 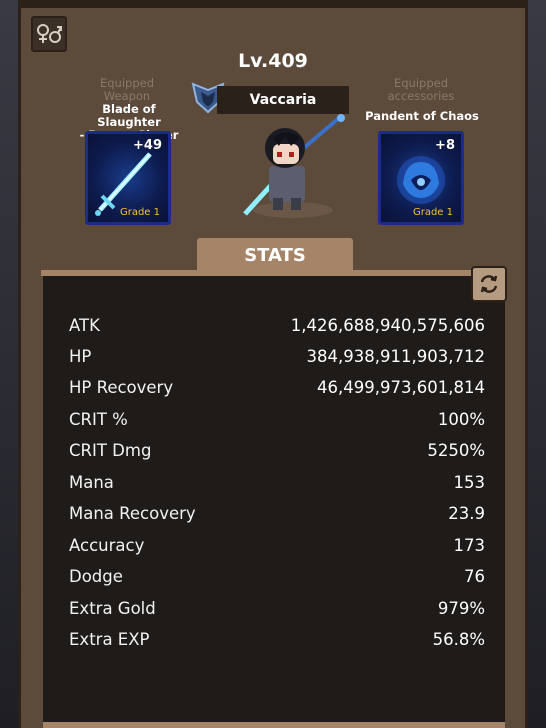 I want to click on accessory-grade: Grade 1, so click(x=432, y=212).